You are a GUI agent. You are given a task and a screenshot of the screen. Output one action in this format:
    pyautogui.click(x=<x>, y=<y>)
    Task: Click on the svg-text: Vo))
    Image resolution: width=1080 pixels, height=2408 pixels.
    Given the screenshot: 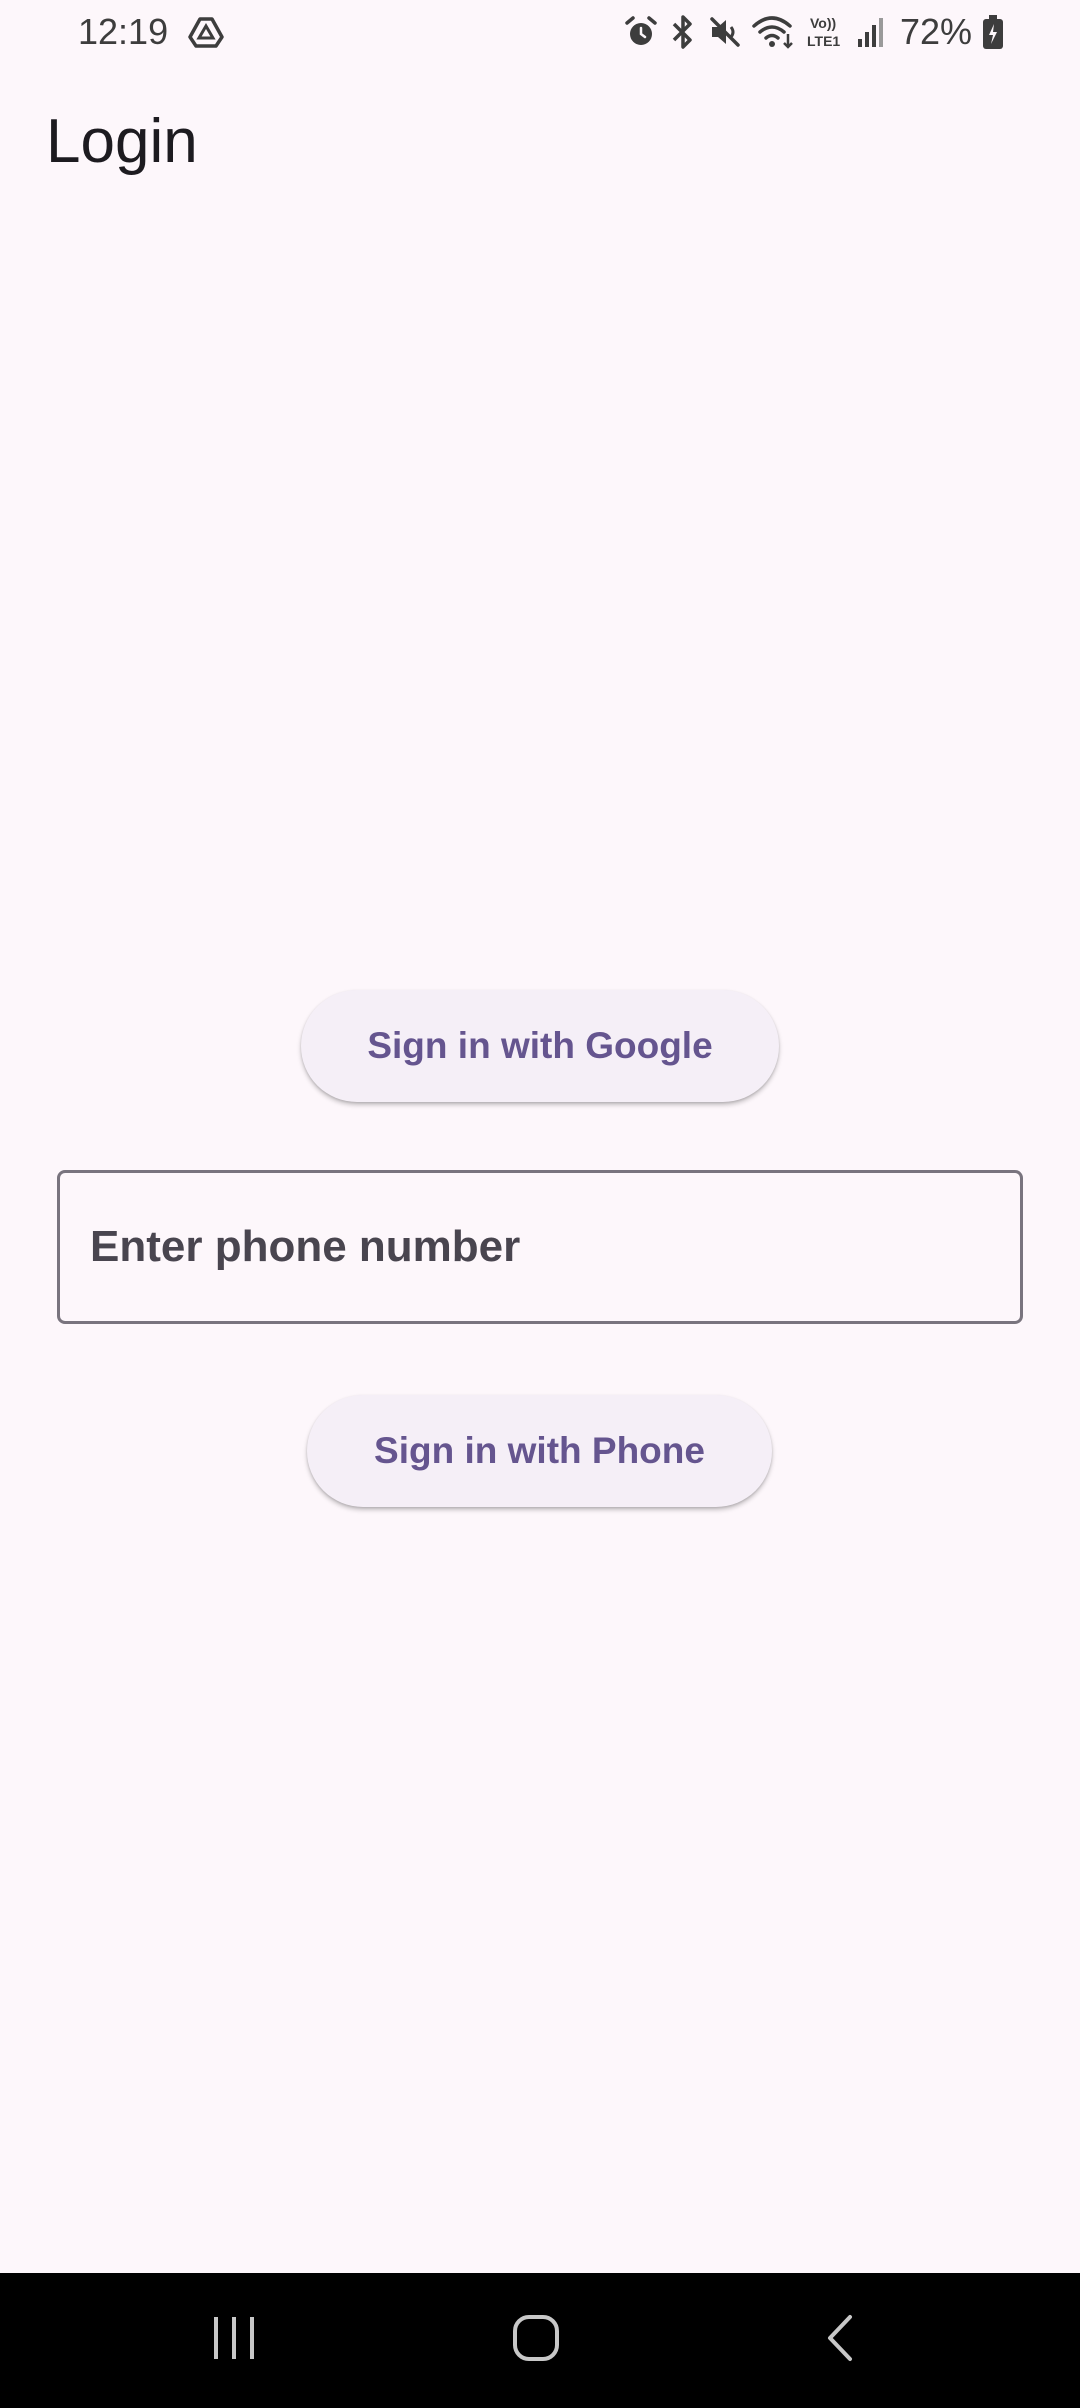 What is the action you would take?
    pyautogui.click(x=823, y=23)
    